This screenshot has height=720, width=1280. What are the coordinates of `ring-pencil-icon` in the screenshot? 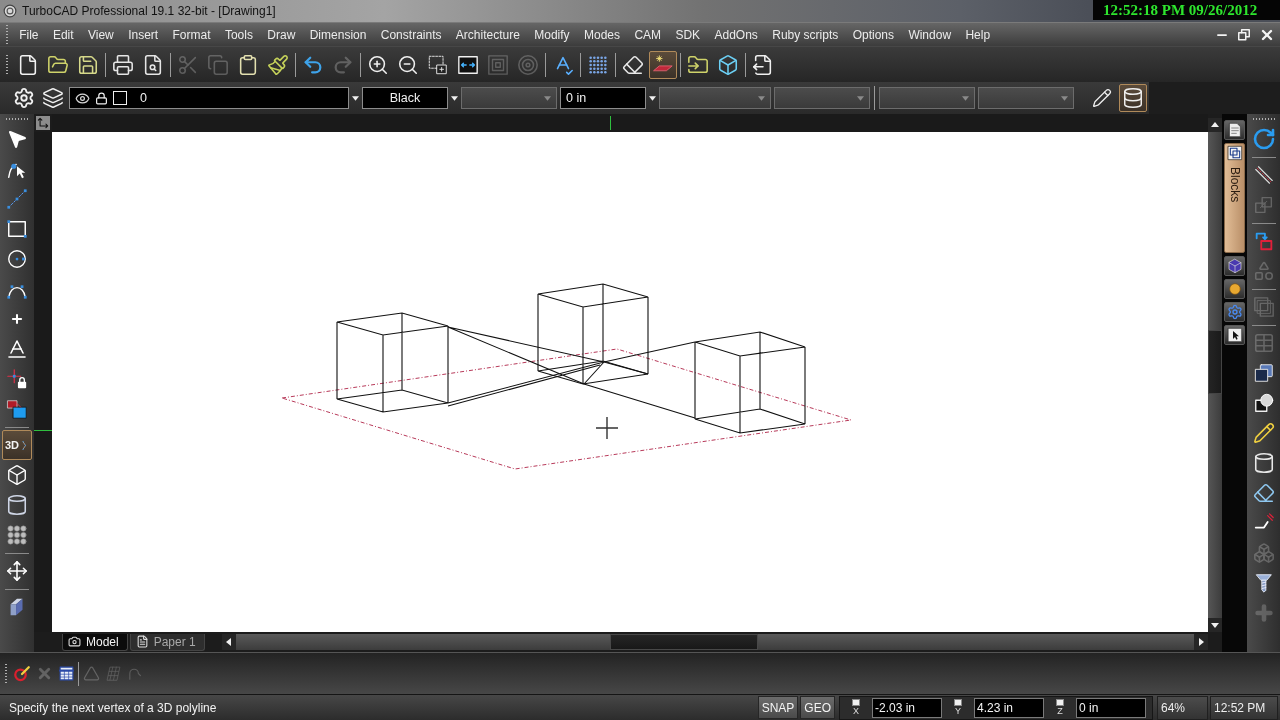 It's located at (22, 673).